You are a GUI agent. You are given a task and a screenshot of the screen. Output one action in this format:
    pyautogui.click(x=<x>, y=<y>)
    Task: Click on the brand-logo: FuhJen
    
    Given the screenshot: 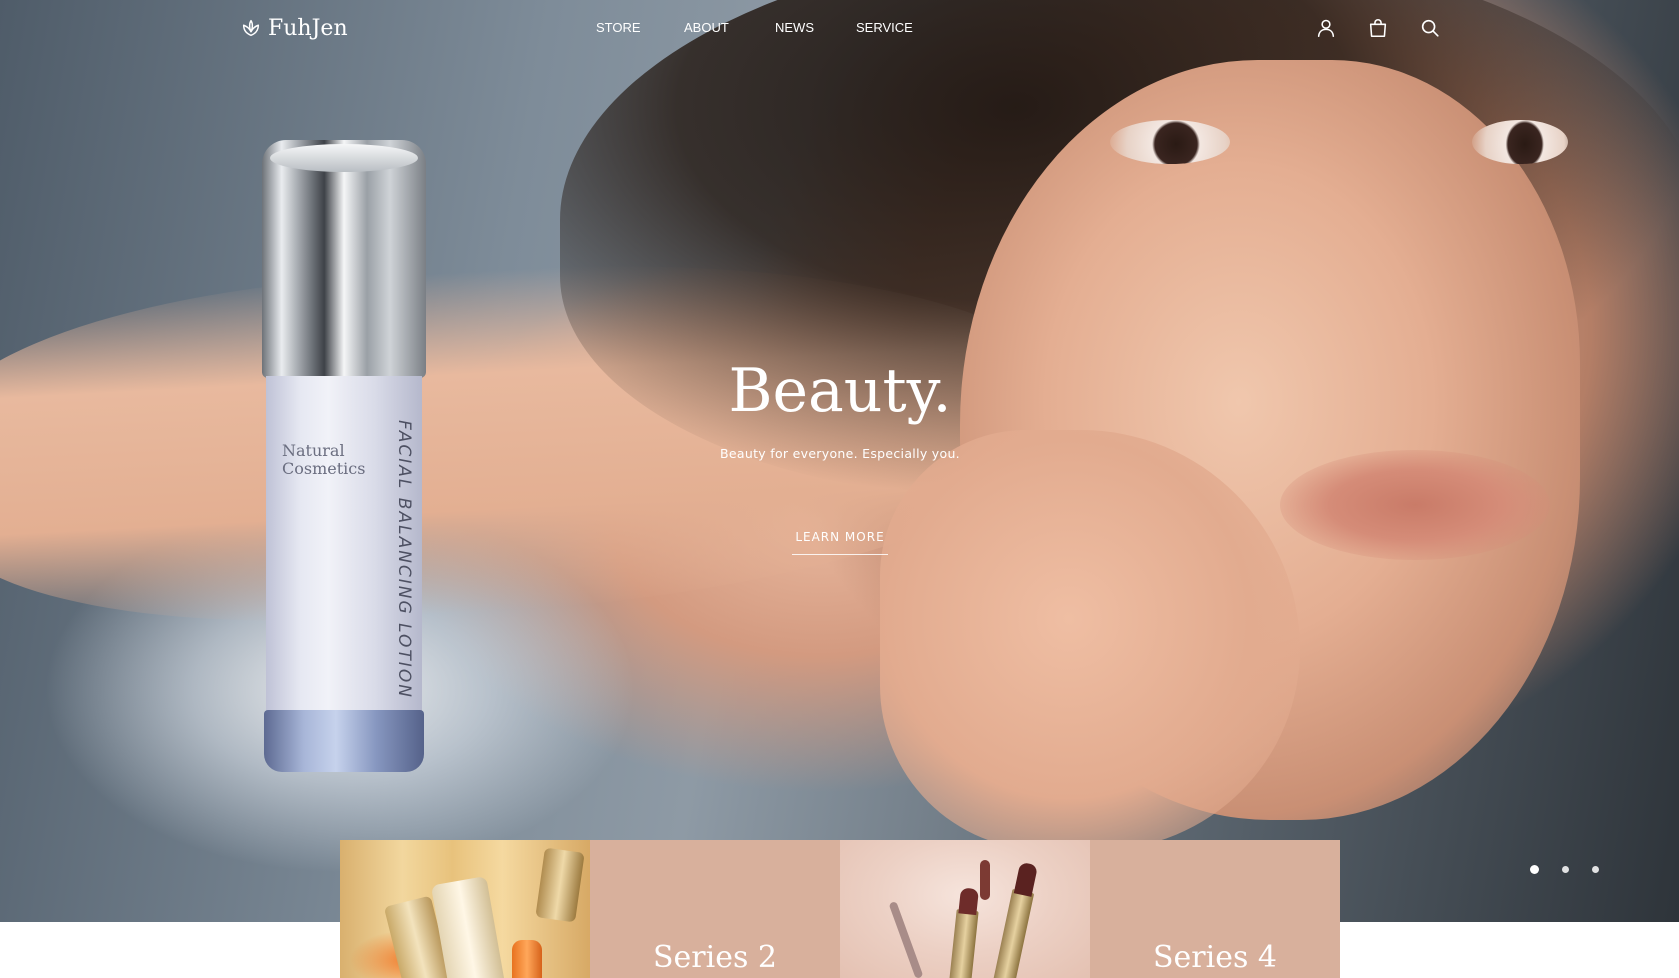 What is the action you would take?
    pyautogui.click(x=294, y=28)
    